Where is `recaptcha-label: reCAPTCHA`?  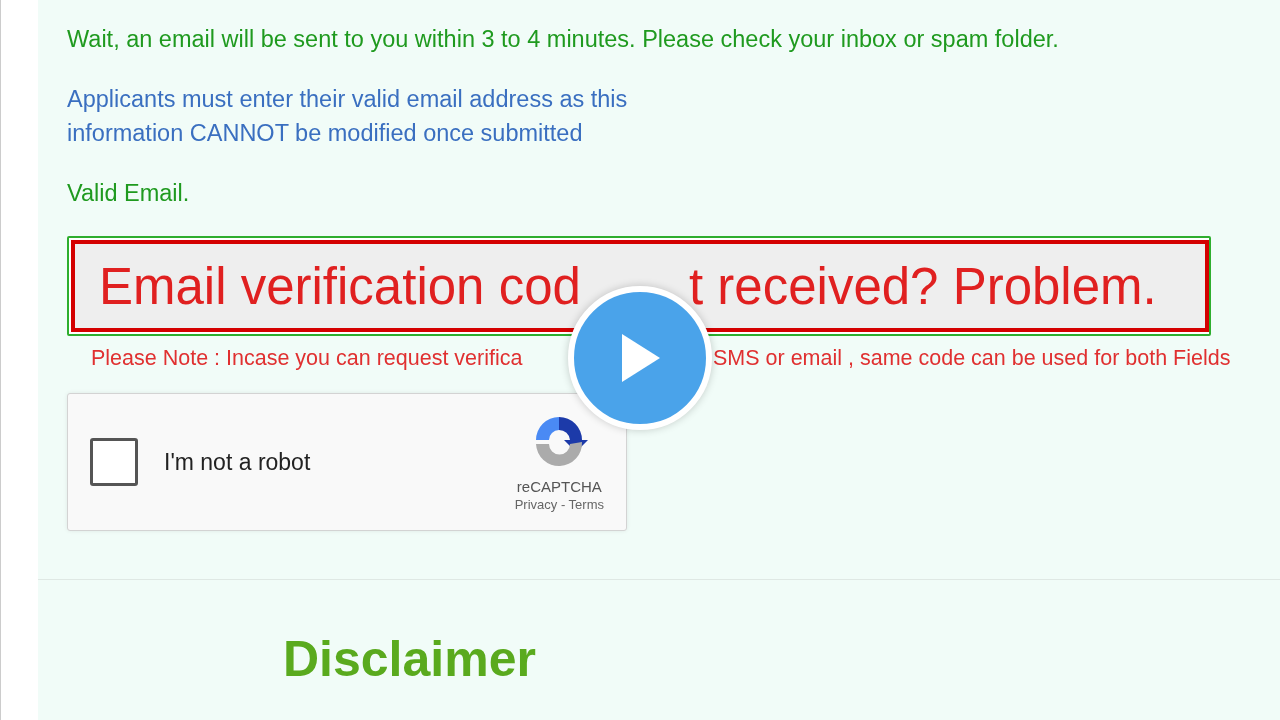
recaptcha-label: reCAPTCHA is located at coordinates (559, 486).